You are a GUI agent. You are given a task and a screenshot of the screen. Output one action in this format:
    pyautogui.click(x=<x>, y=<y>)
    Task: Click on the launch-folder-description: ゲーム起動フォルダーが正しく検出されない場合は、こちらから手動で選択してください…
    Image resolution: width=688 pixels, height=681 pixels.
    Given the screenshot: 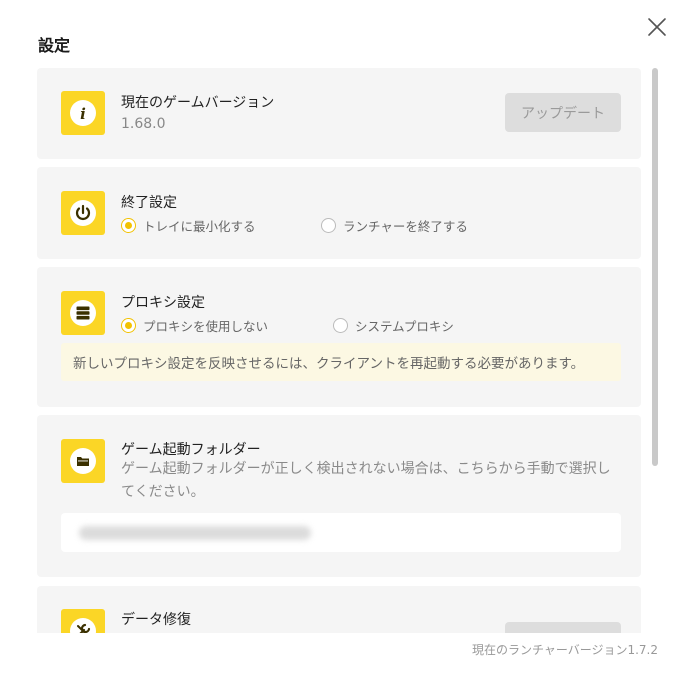 What is the action you would take?
    pyautogui.click(x=366, y=480)
    